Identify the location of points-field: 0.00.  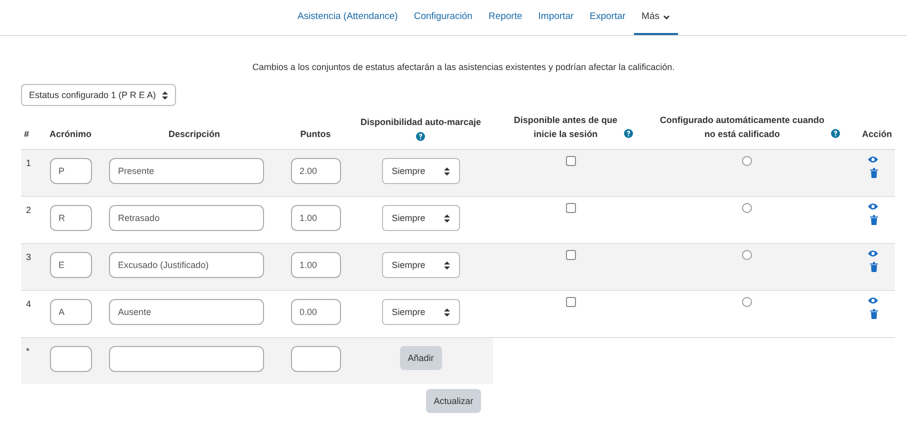
(315, 312).